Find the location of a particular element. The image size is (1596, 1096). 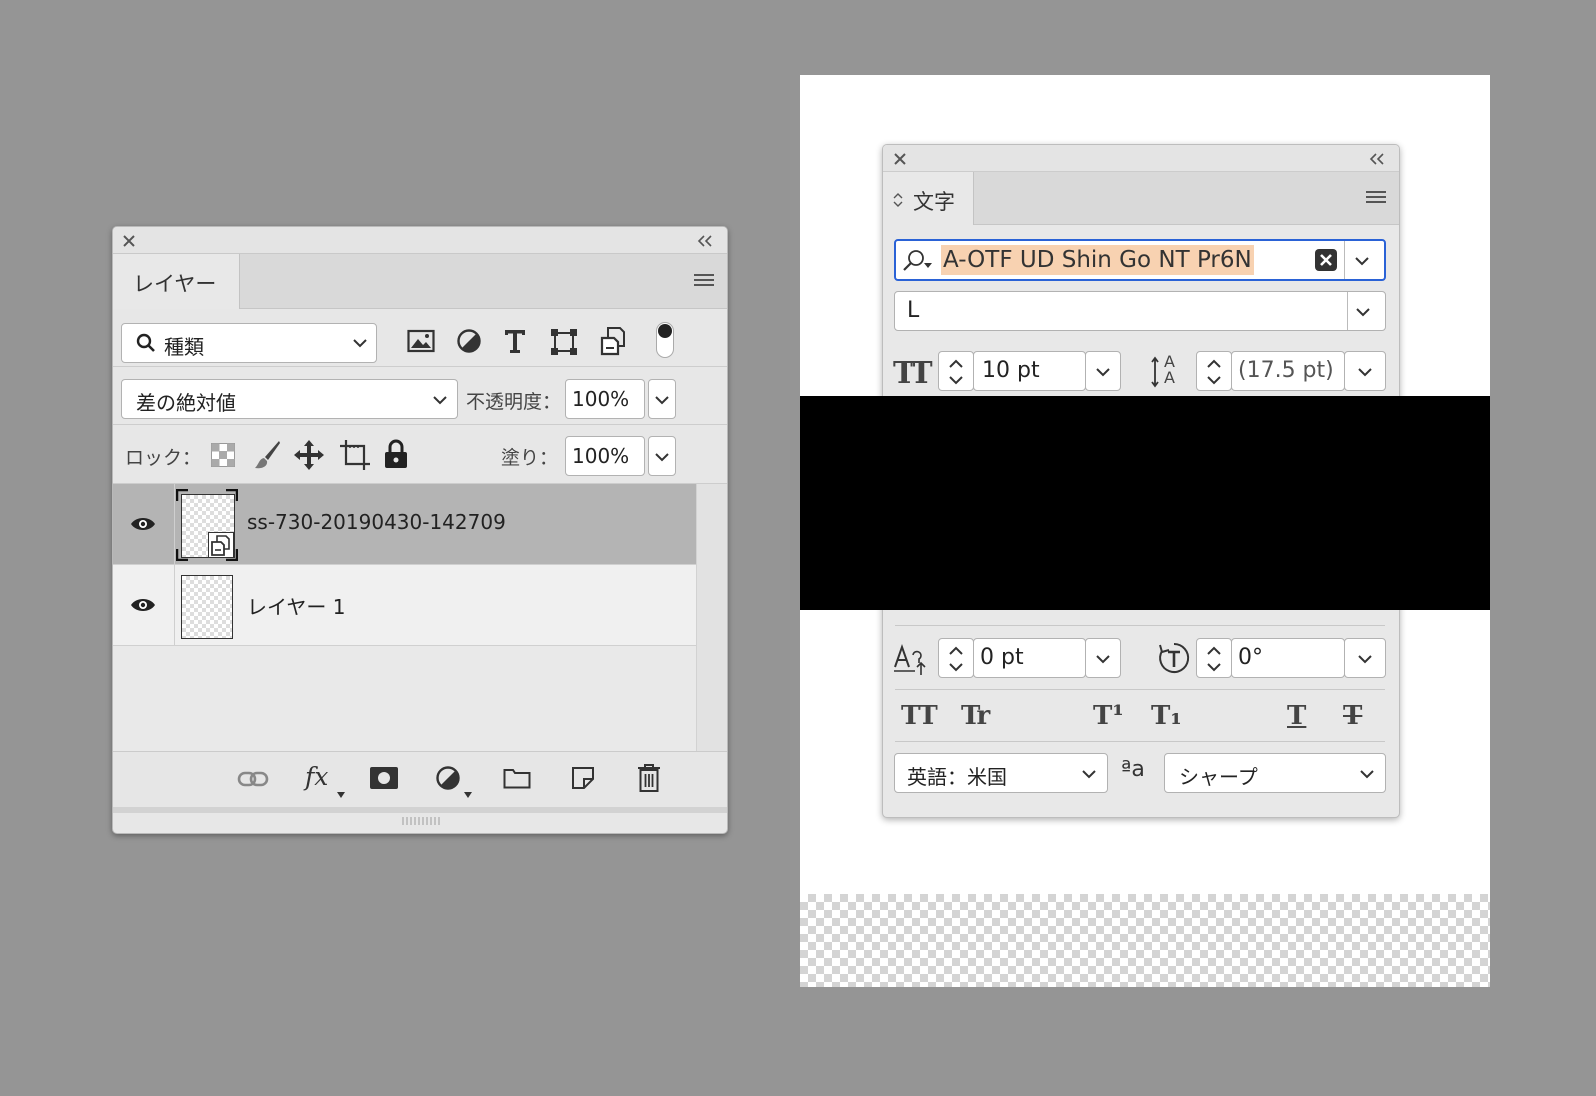

baseline-shift-icon is located at coordinates (910, 659).